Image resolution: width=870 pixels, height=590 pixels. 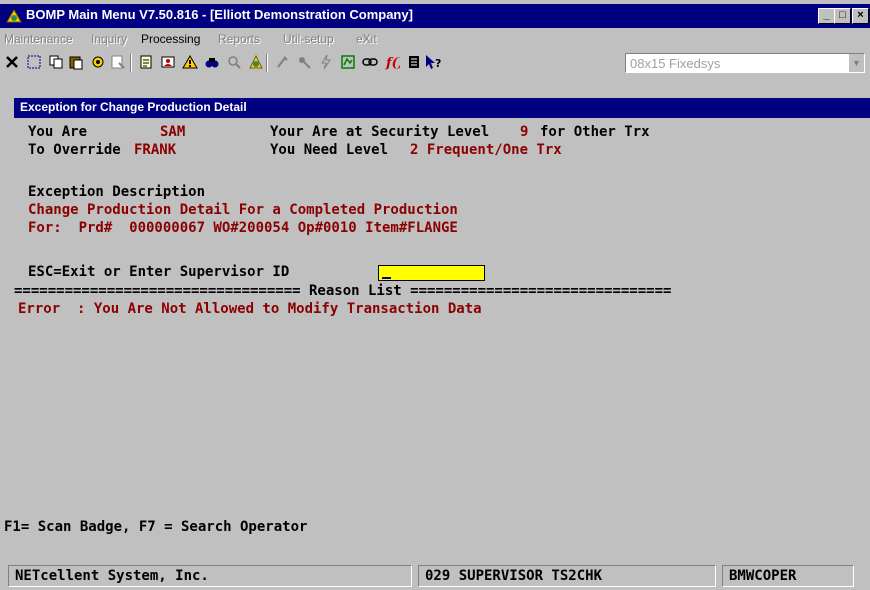 I want to click on chevron-down-icon: ▼, so click(x=856, y=63).